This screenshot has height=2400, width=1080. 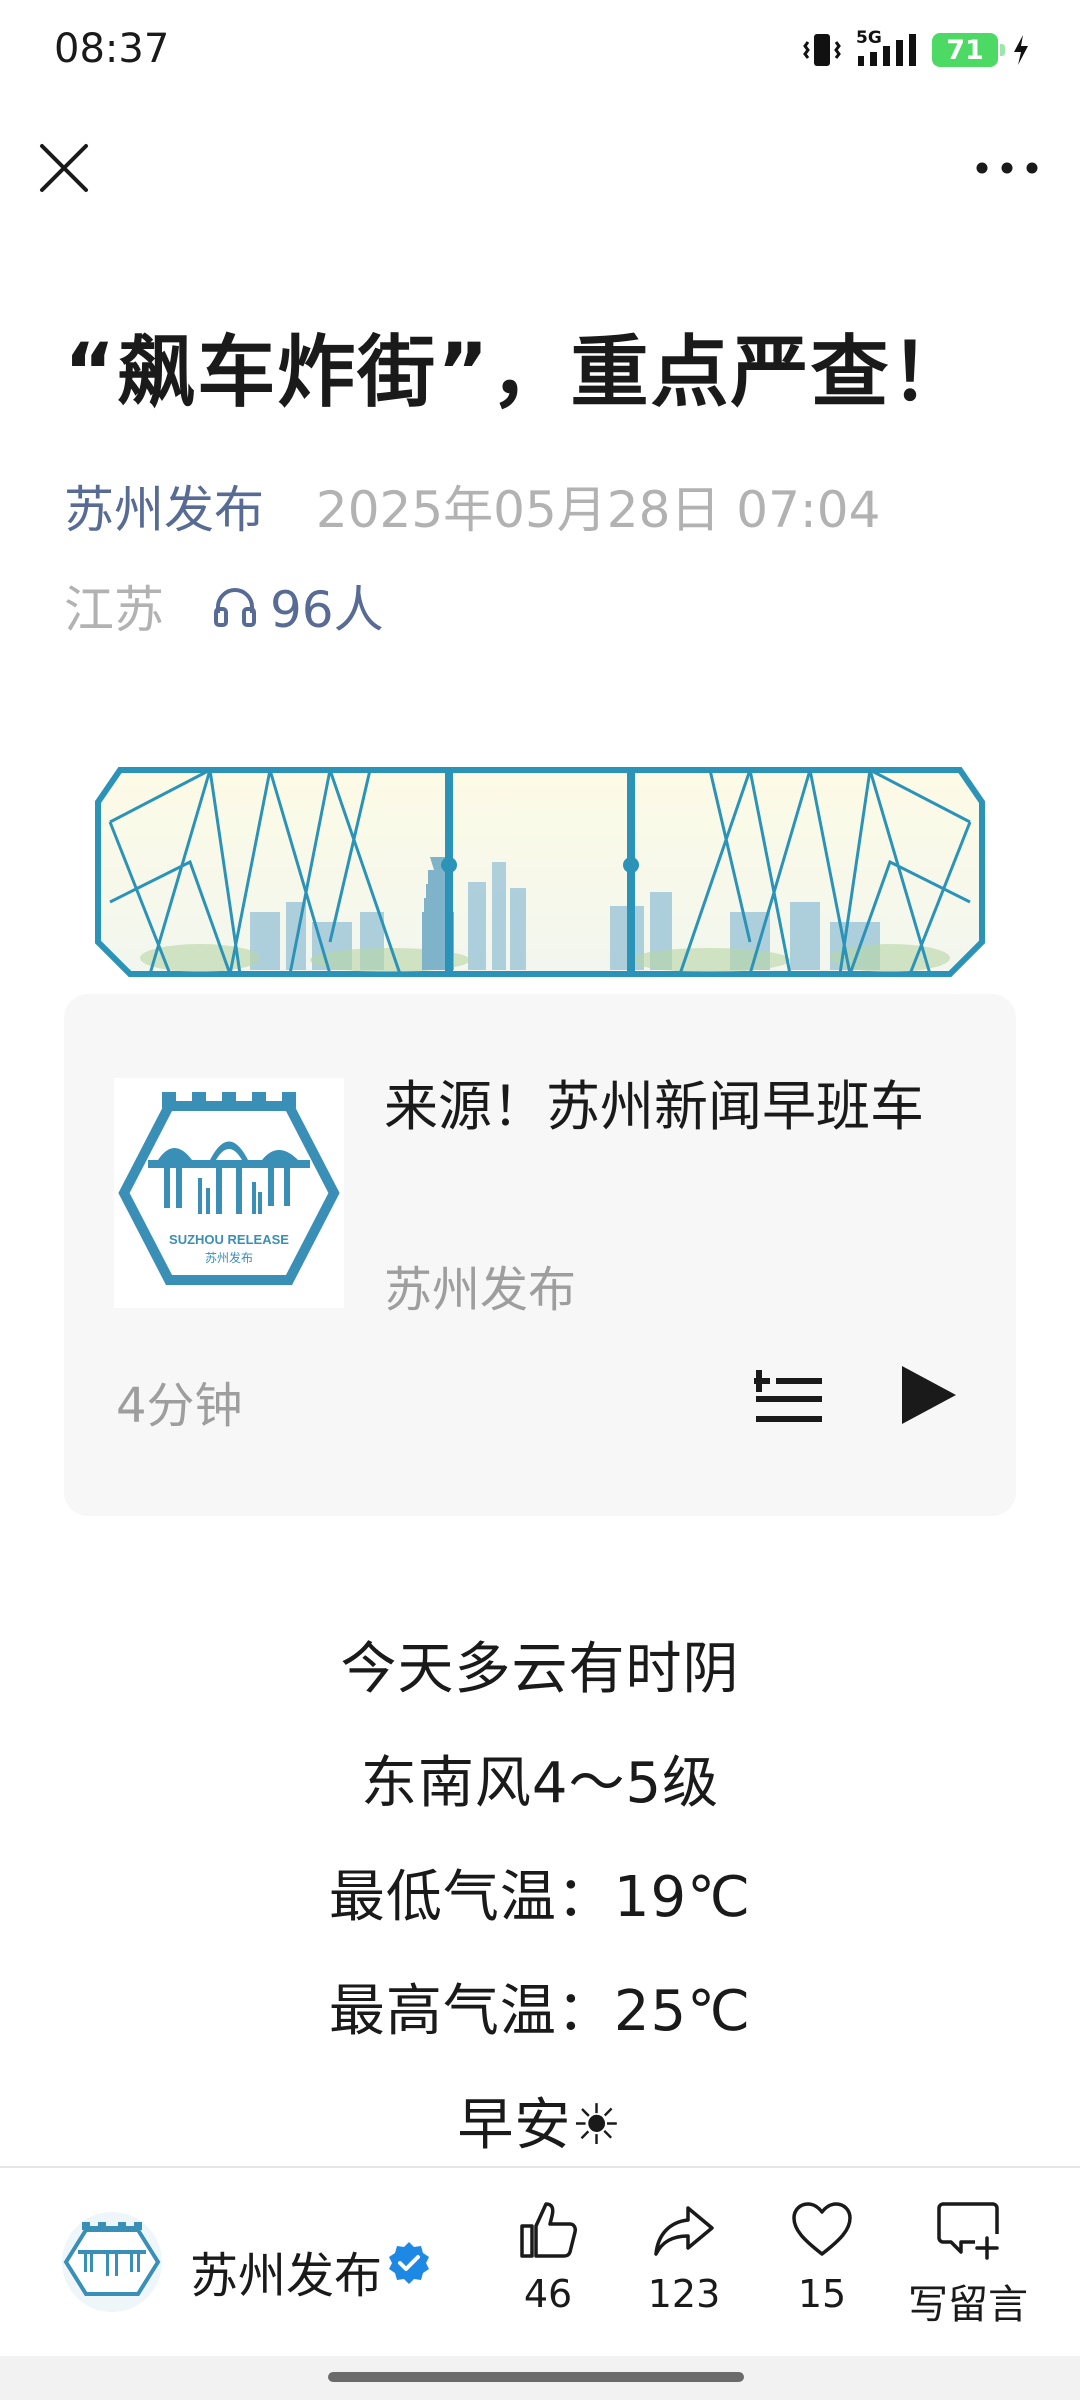 What do you see at coordinates (540, 55) in the screenshot?
I see `status-bar: 08:37 5G 71` at bounding box center [540, 55].